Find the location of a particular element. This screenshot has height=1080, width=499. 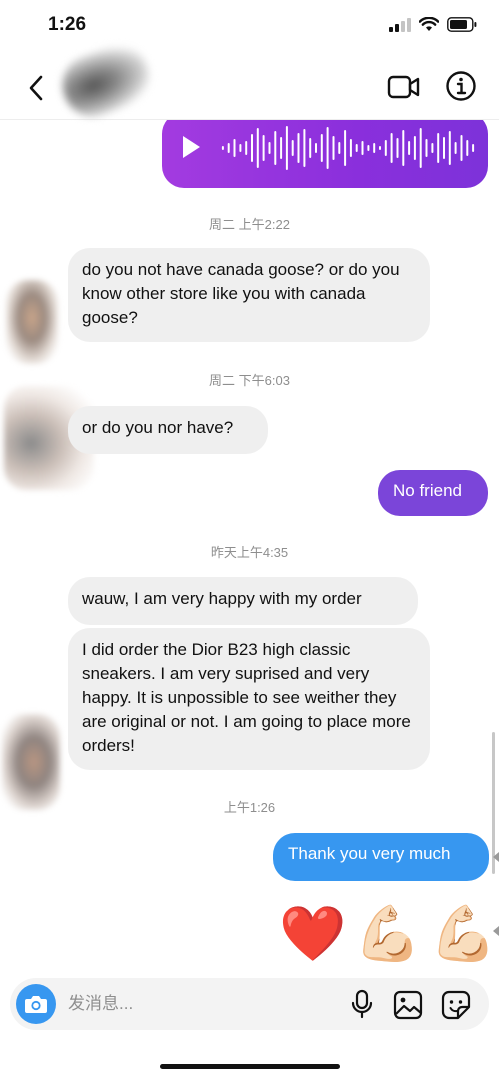

timestamp: 上午1:26 is located at coordinates (249, 807).